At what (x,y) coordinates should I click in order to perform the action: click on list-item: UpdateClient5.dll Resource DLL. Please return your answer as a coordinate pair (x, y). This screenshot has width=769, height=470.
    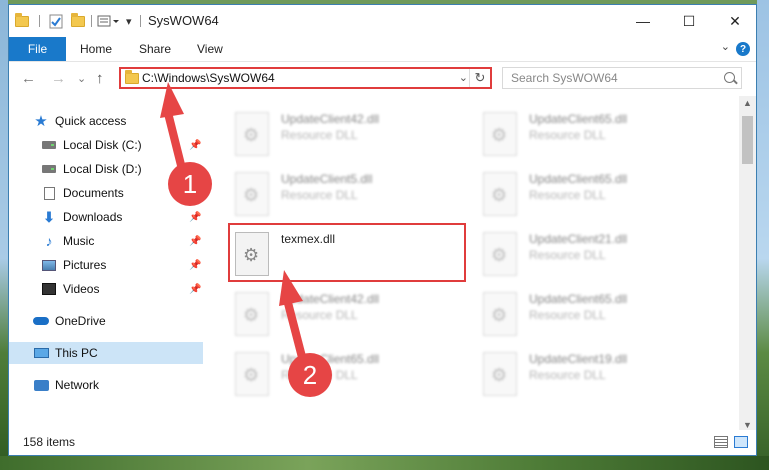
    Looking at the image, I should click on (347, 197).